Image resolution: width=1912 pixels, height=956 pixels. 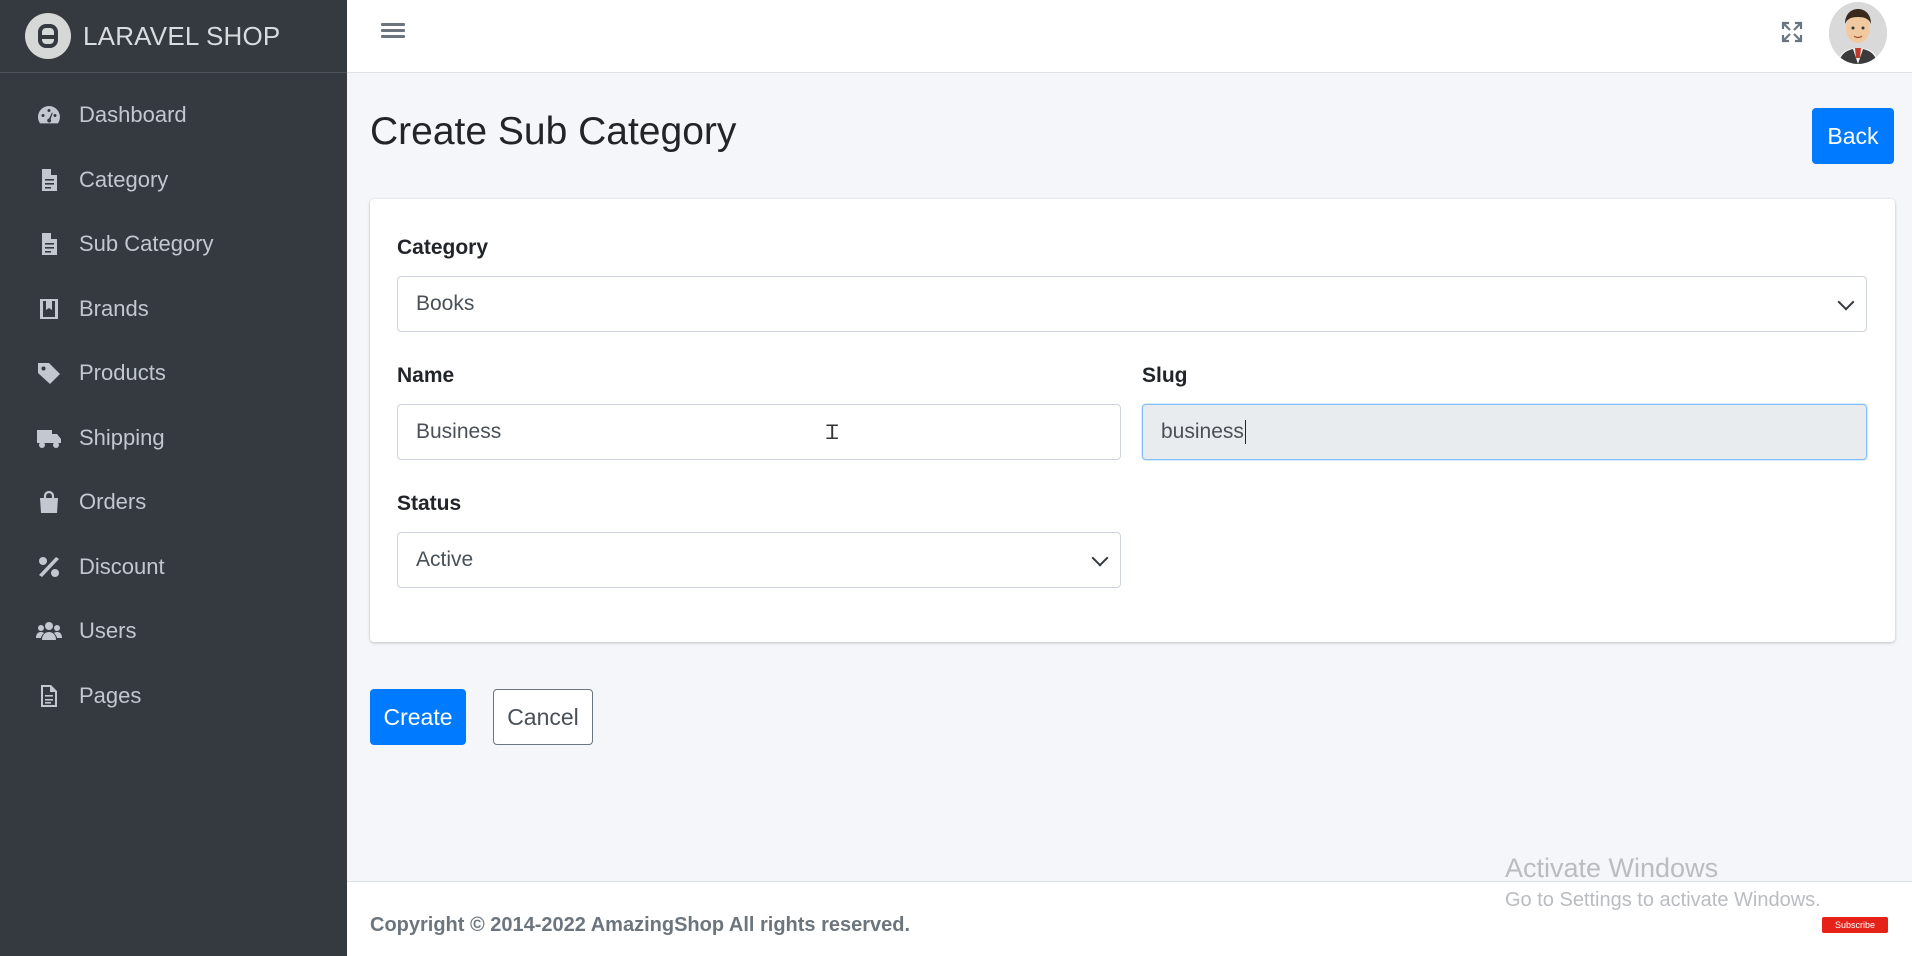 What do you see at coordinates (393, 32) in the screenshot?
I see `hamburger-icon` at bounding box center [393, 32].